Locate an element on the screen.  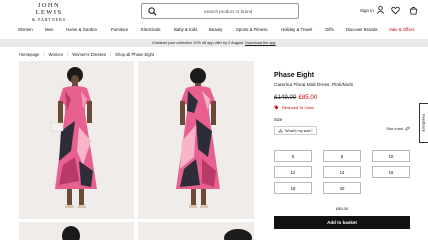
nav-home-garden: Home & Garden is located at coordinates (81, 29).